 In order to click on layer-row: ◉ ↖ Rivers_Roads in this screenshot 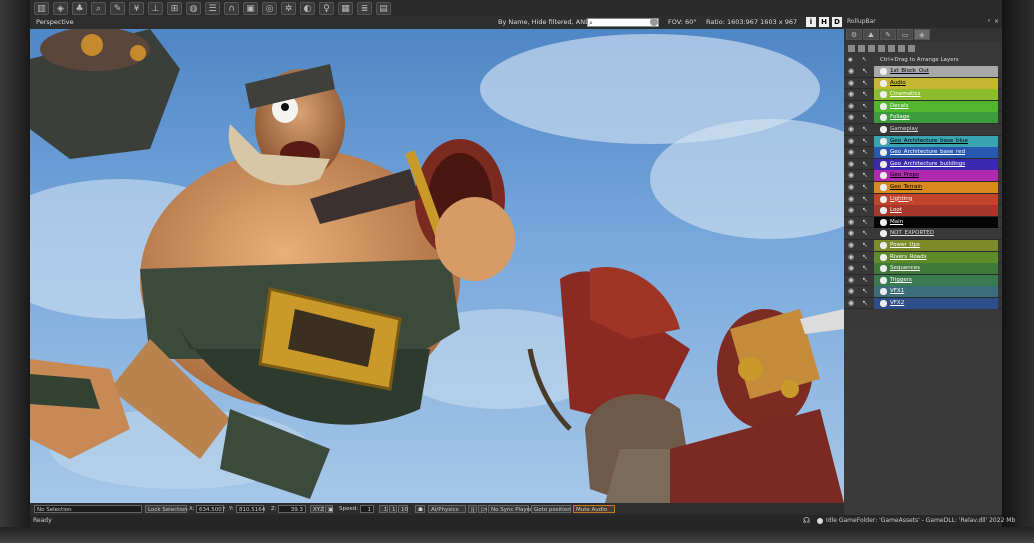, I will do `click(923, 257)`.